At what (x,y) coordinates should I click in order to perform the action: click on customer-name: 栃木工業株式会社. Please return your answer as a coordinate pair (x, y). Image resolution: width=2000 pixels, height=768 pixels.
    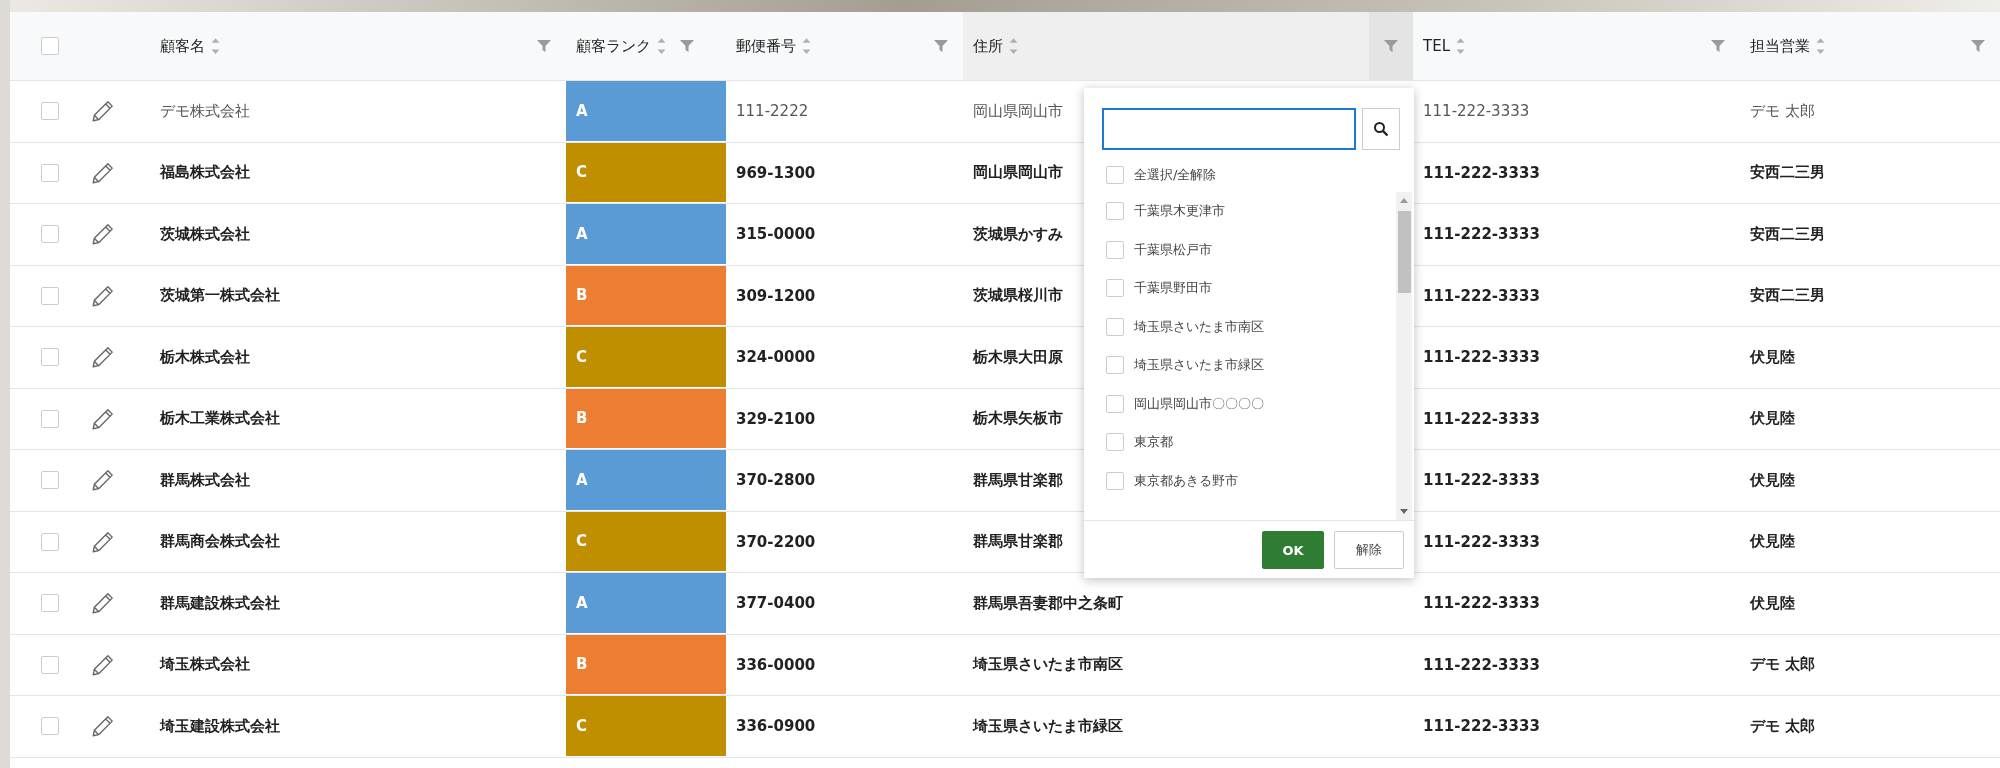
    Looking at the image, I should click on (220, 419).